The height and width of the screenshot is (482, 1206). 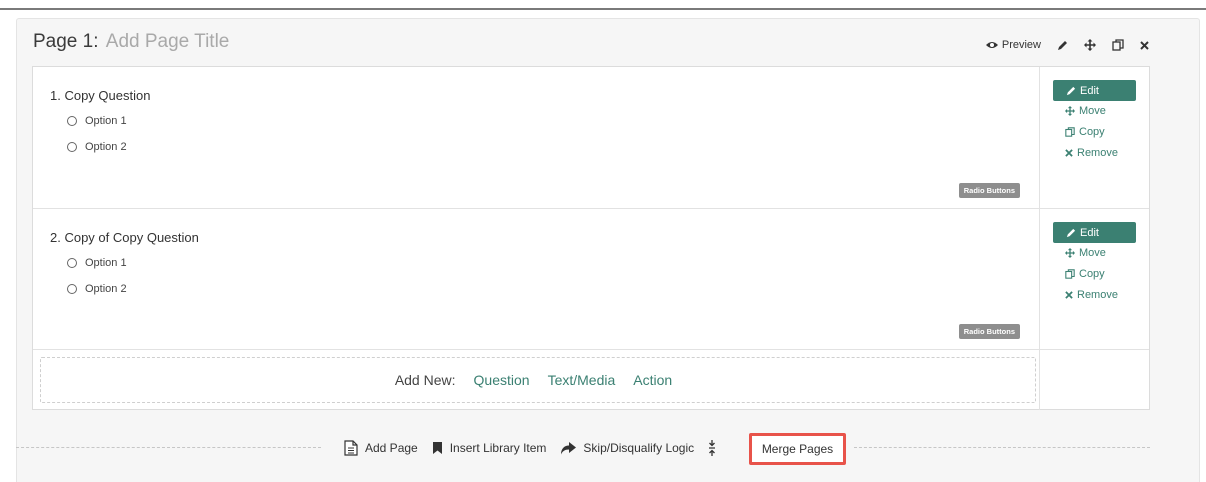 I want to click on page-toolbar: Preview, so click(x=1067, y=45).